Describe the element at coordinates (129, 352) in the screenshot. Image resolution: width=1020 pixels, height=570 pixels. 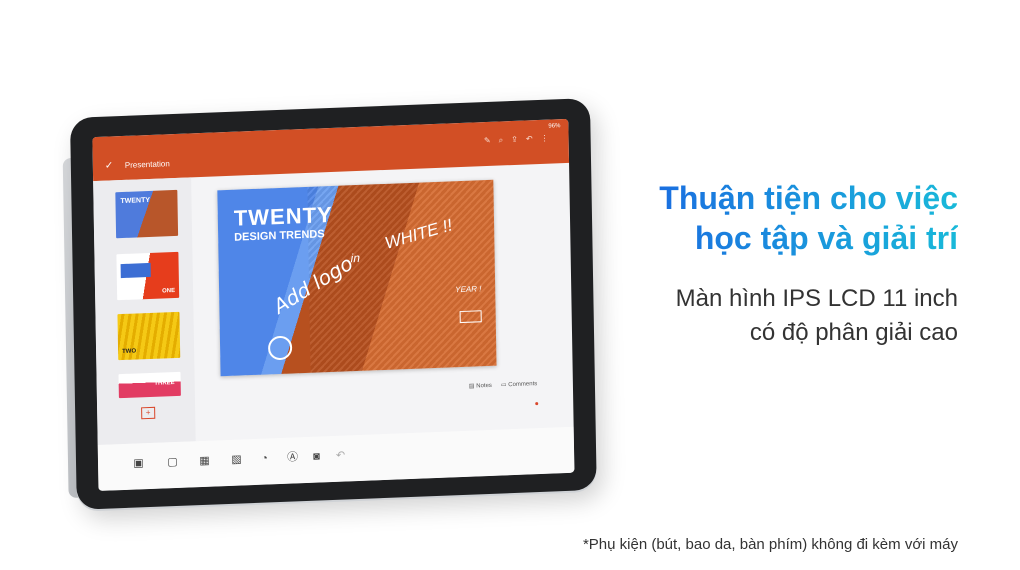
I see `thumbnail-label: TWO` at that location.